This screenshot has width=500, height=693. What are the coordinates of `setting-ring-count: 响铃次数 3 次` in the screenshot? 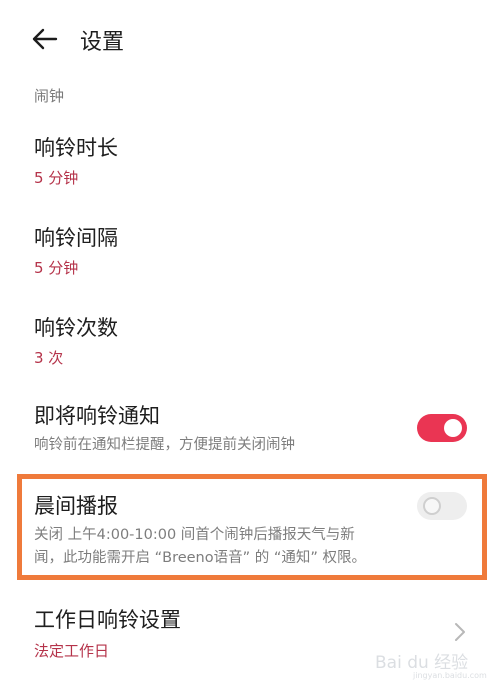 It's located at (250, 340).